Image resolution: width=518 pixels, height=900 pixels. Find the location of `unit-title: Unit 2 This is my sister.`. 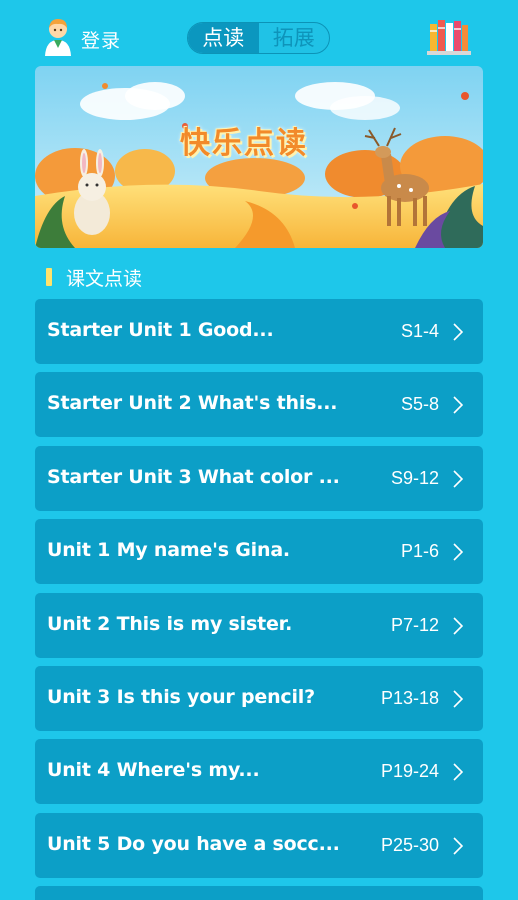

unit-title: Unit 2 This is my sister. is located at coordinates (170, 624).